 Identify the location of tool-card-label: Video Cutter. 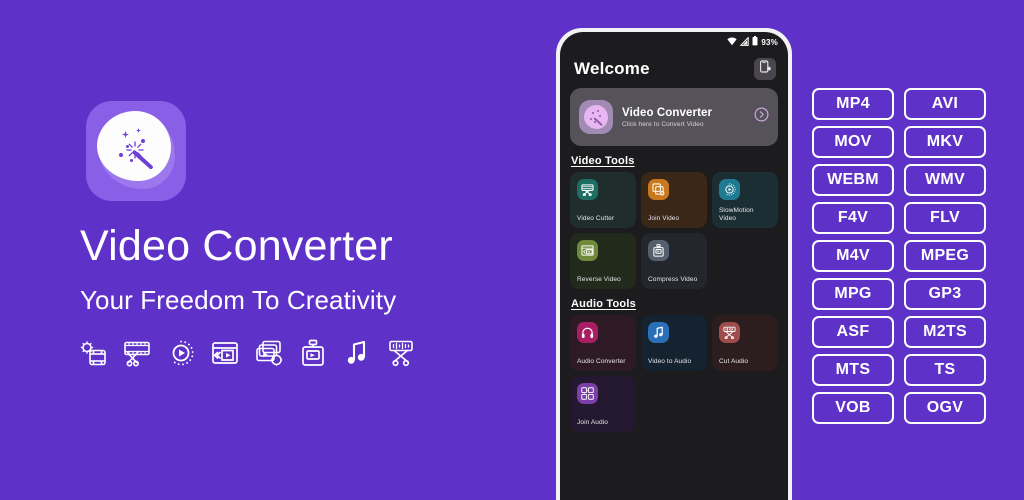
(596, 218).